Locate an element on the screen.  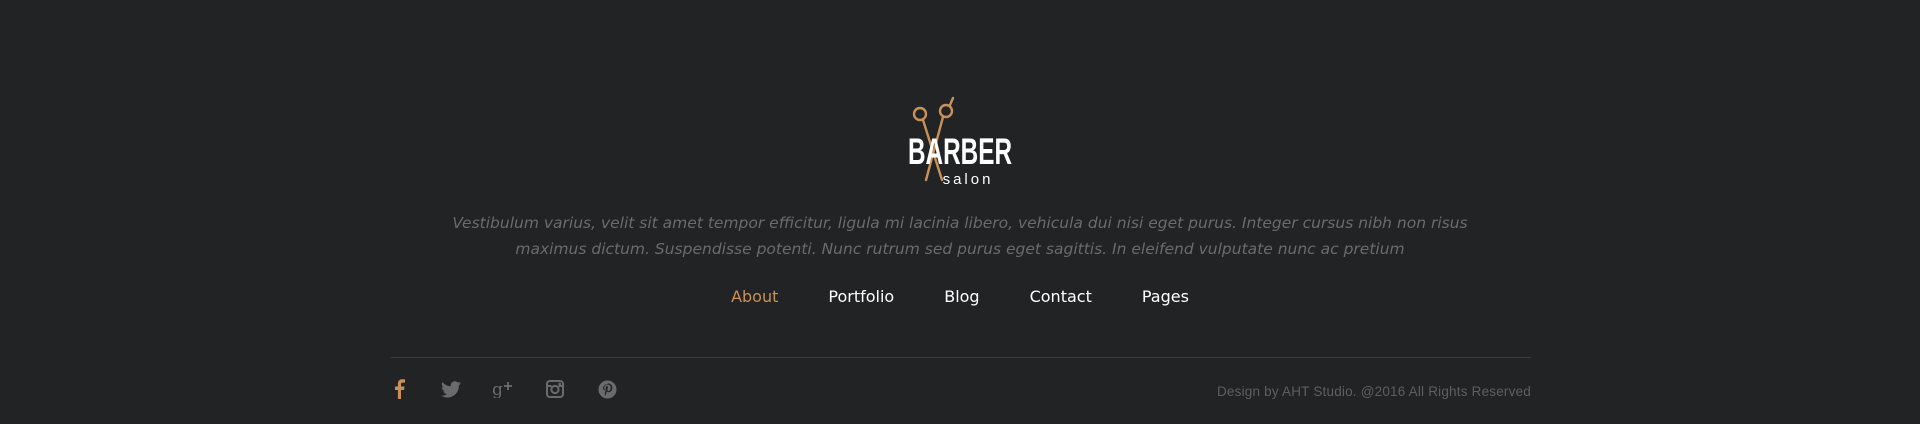
instagram-icon is located at coordinates (555, 389).